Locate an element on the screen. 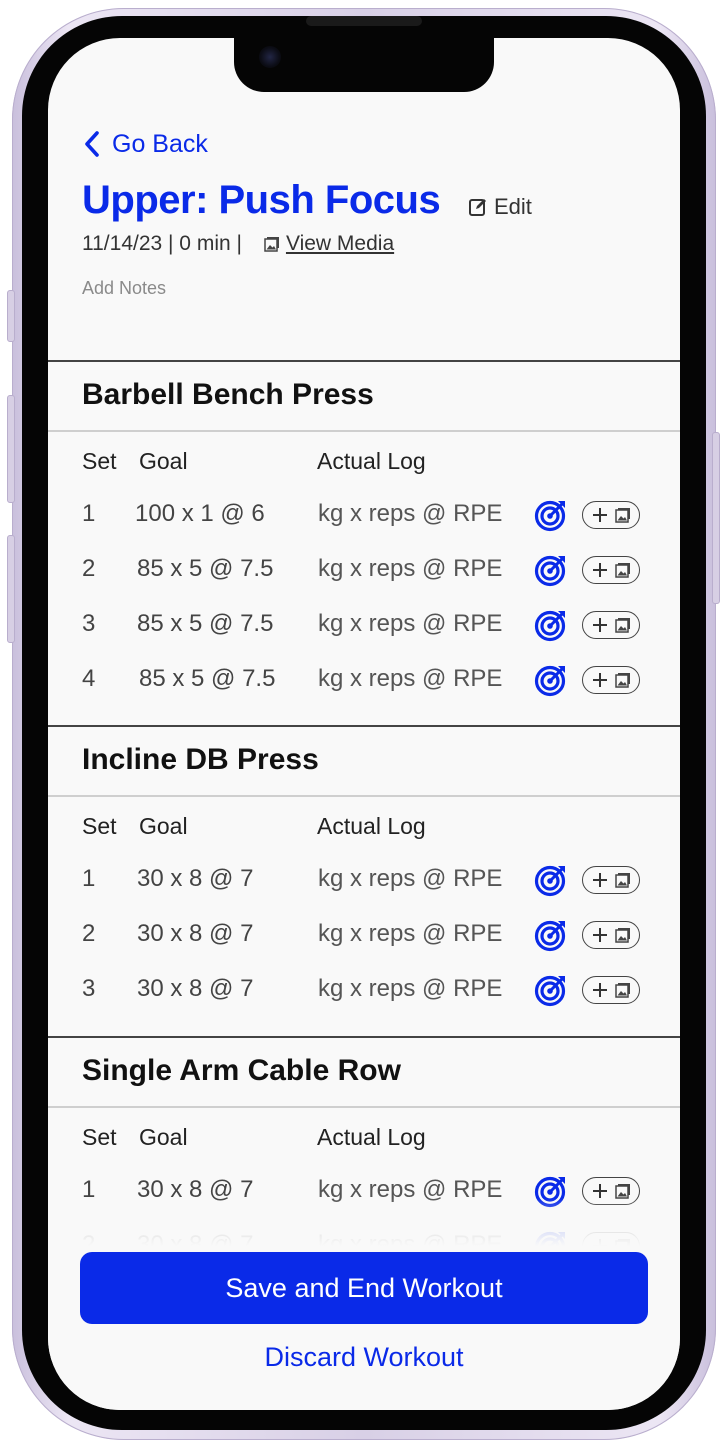  set-row: 3 85 x 5 @ 7.5 kg x reps @ RPE is located at coordinates (362, 625).